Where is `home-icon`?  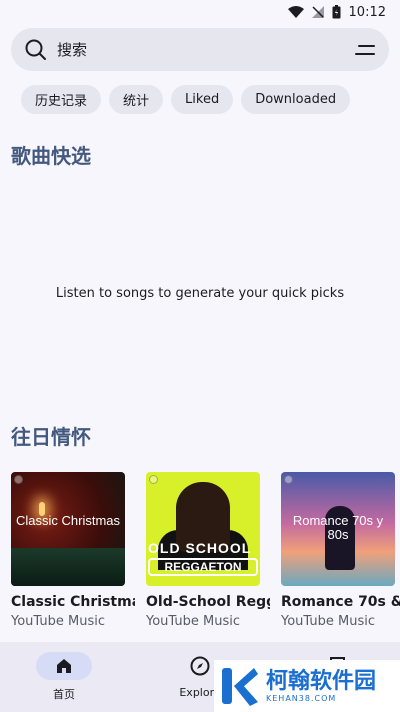 home-icon is located at coordinates (64, 666).